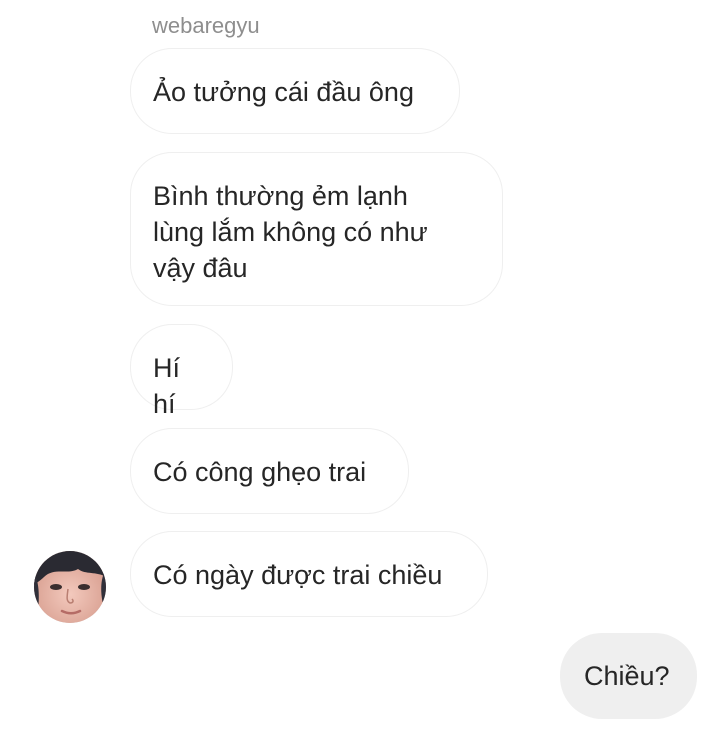  I want to click on sender-username: webaregyu, so click(206, 26).